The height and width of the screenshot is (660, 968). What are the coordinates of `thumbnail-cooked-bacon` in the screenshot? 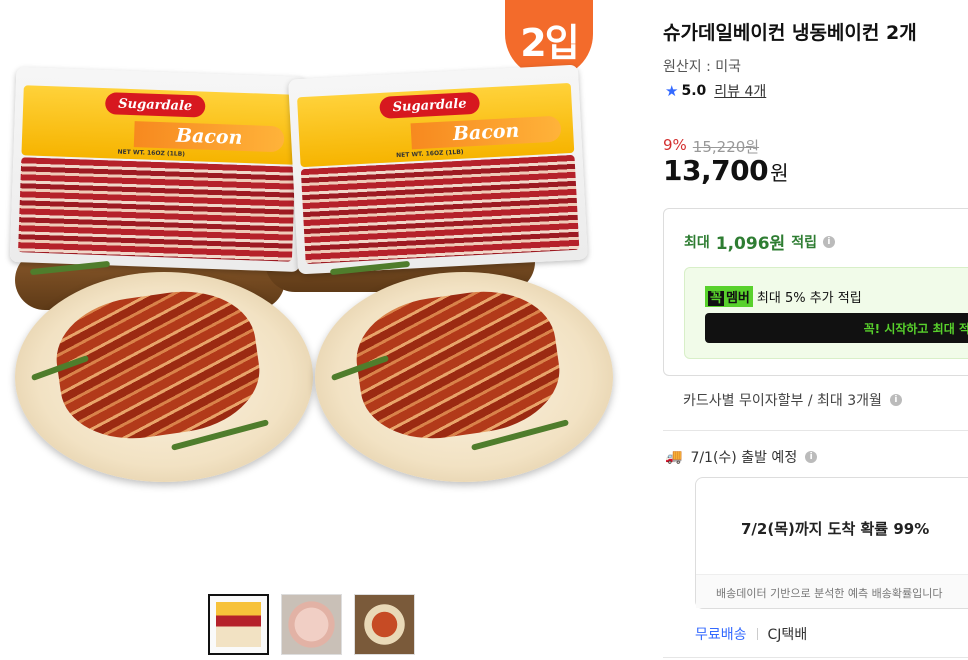 It's located at (384, 624).